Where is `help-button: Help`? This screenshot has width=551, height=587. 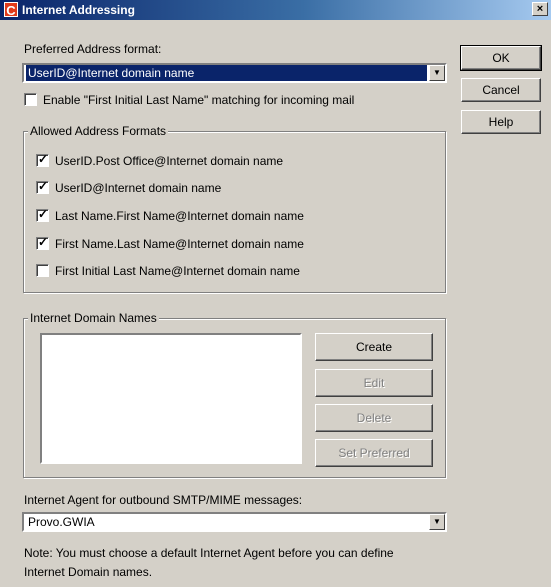
help-button: Help is located at coordinates (501, 122).